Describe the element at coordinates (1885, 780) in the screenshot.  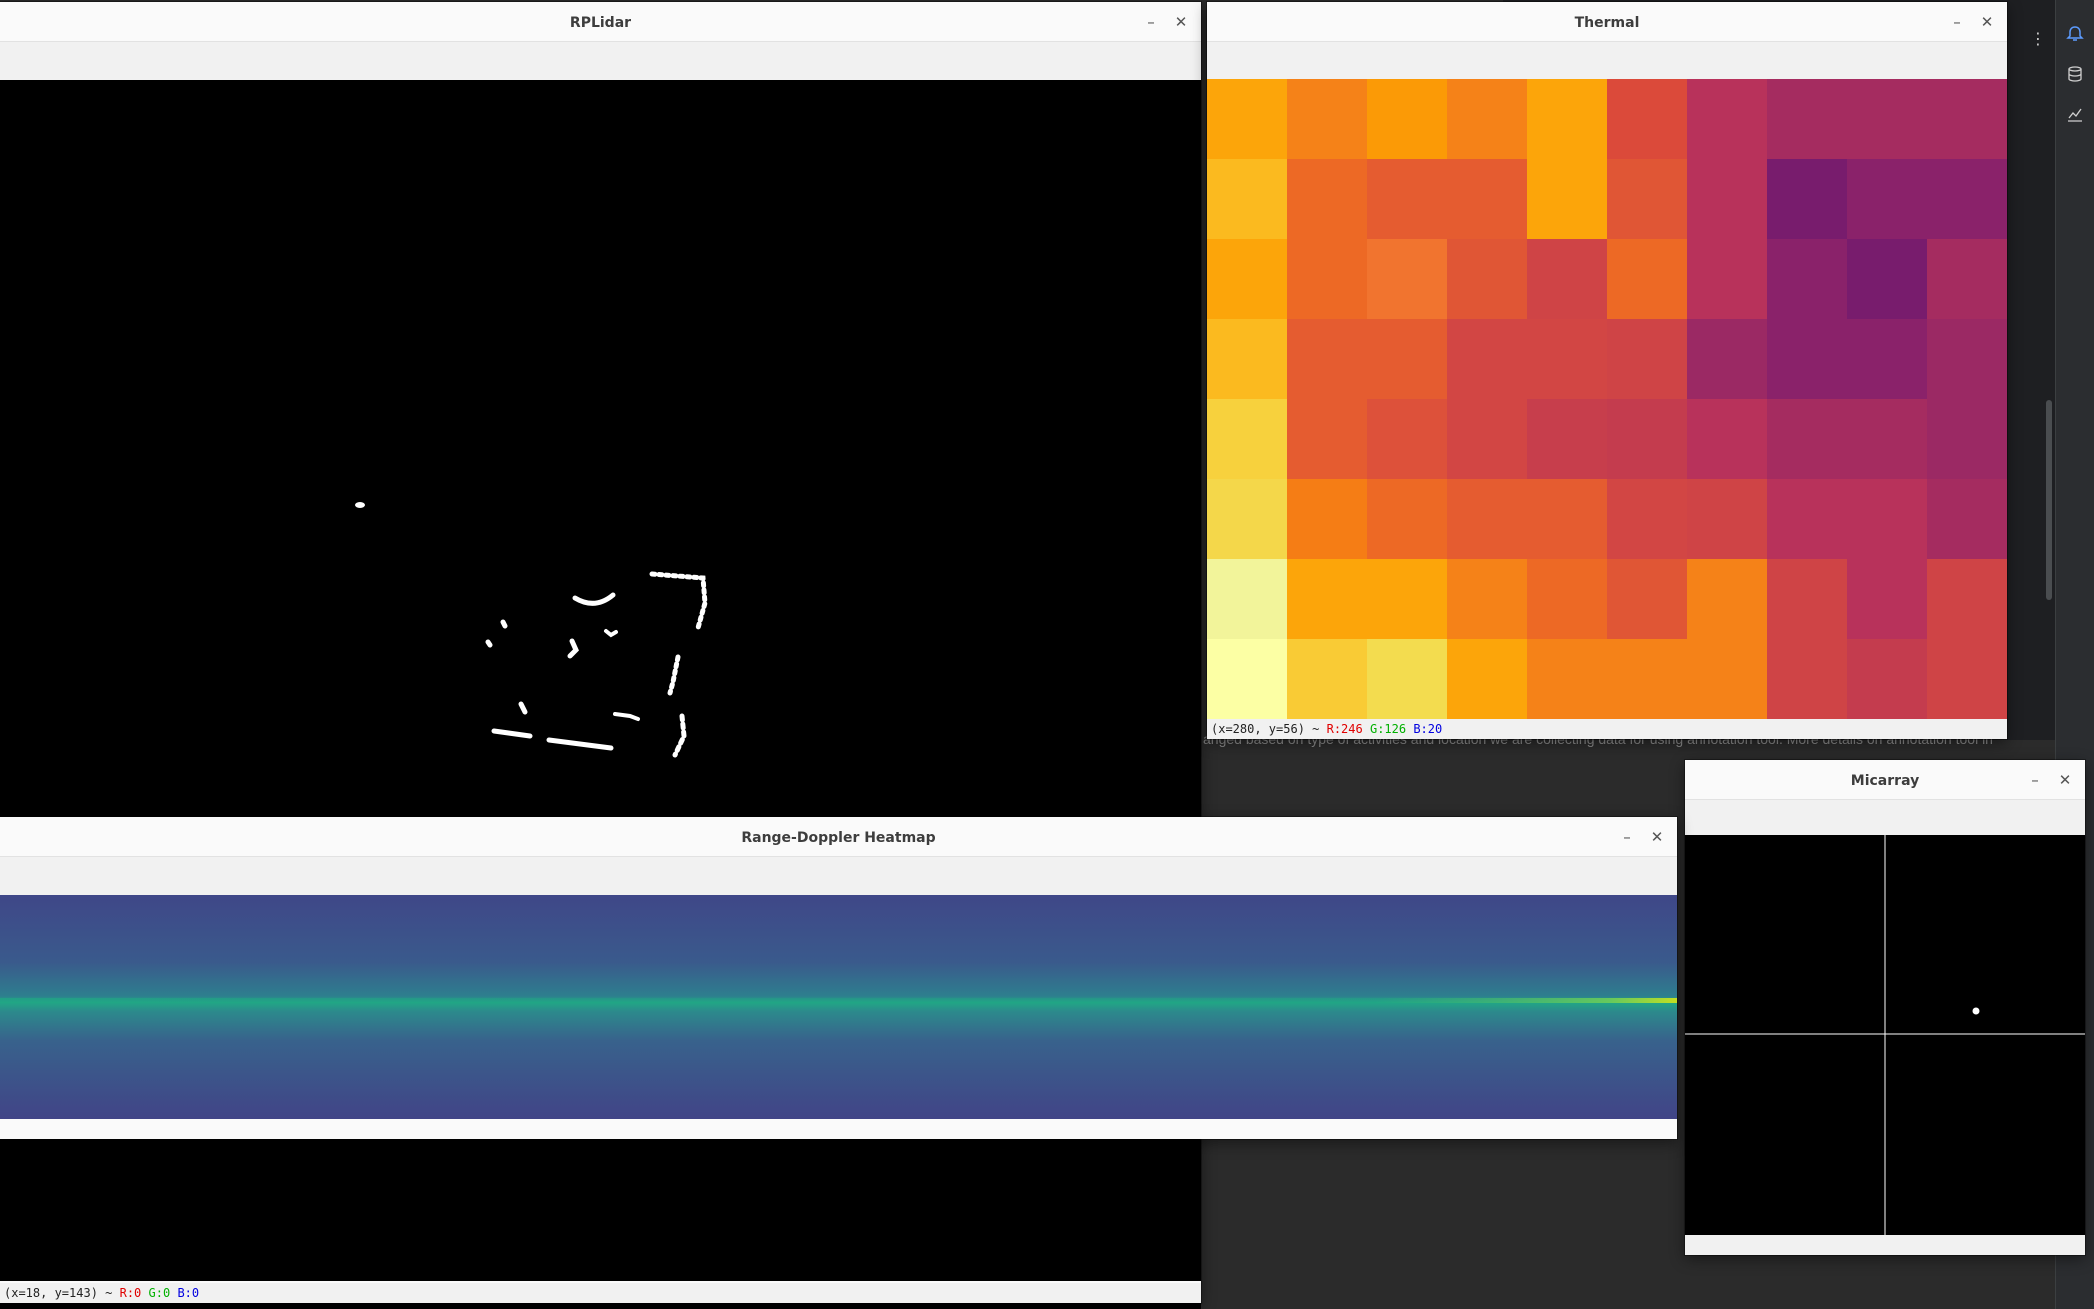
I see `micarray-titlebar: Micarray – ✕` at that location.